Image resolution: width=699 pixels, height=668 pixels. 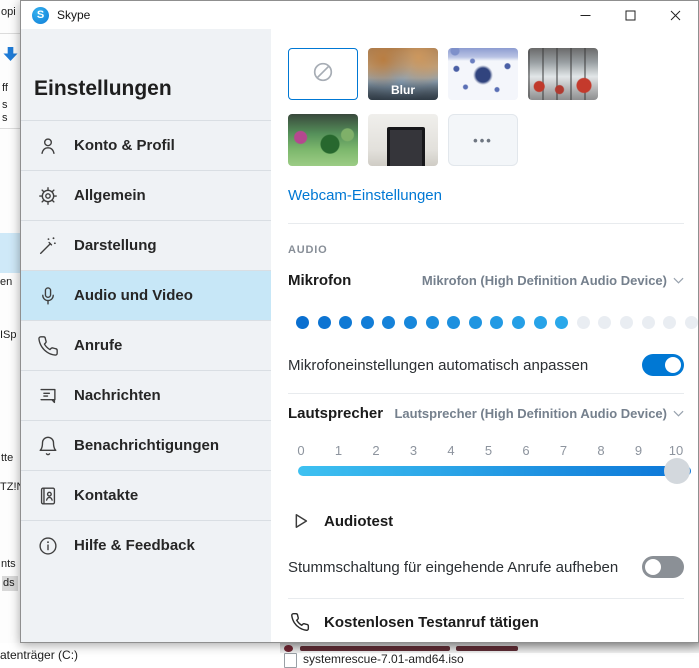 What do you see at coordinates (10, 583) in the screenshot?
I see `background-text-fragment: ds` at bounding box center [10, 583].